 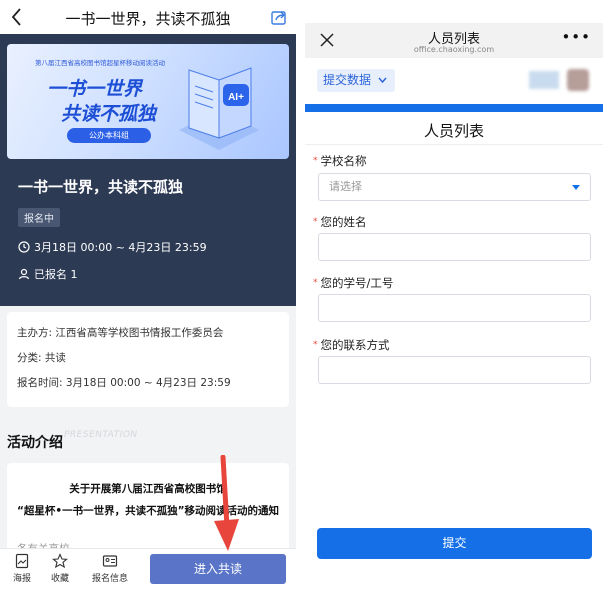 What do you see at coordinates (454, 40) in the screenshot?
I see `webview-header: 人员列表 office.chaoxing.com •••` at bounding box center [454, 40].